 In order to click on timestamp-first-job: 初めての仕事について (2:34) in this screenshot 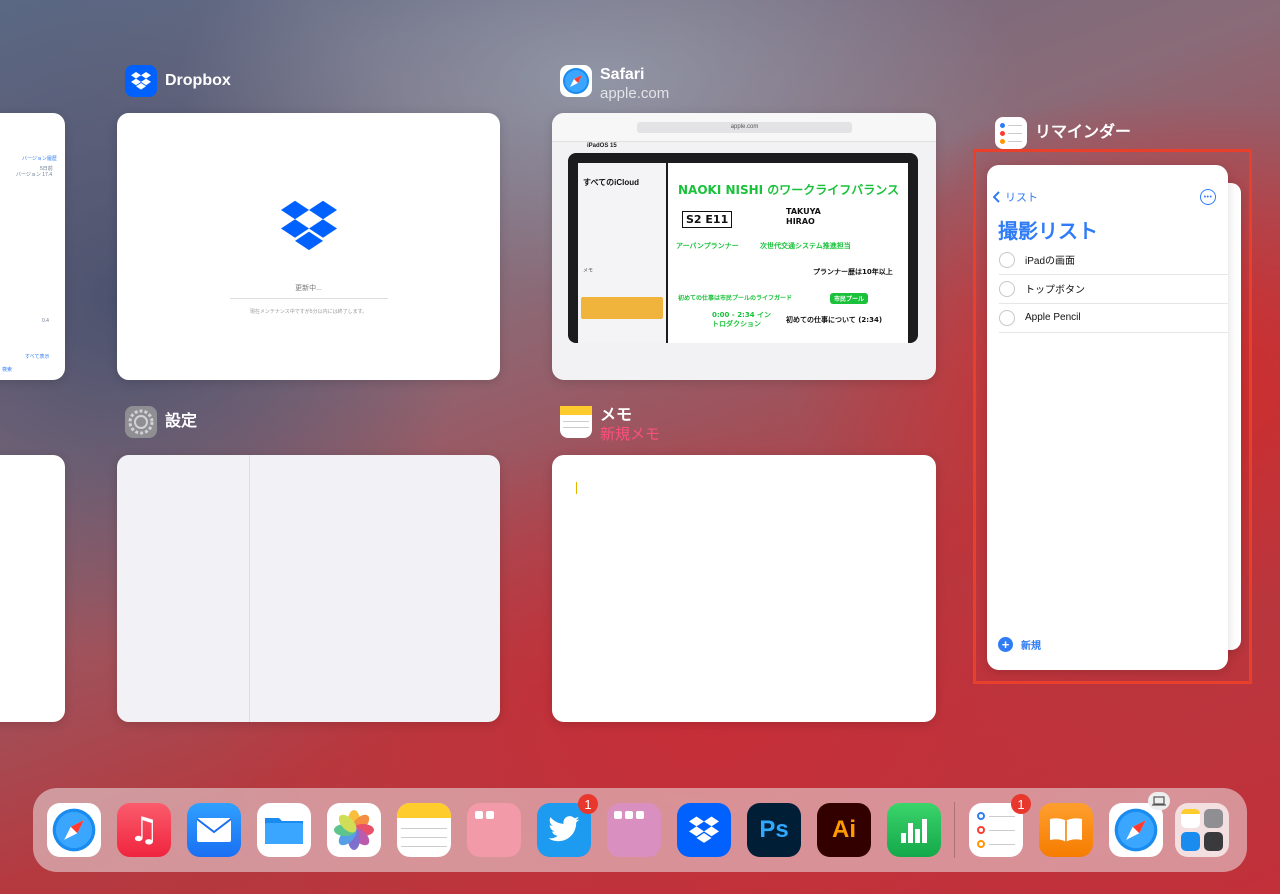, I will do `click(834, 320)`.